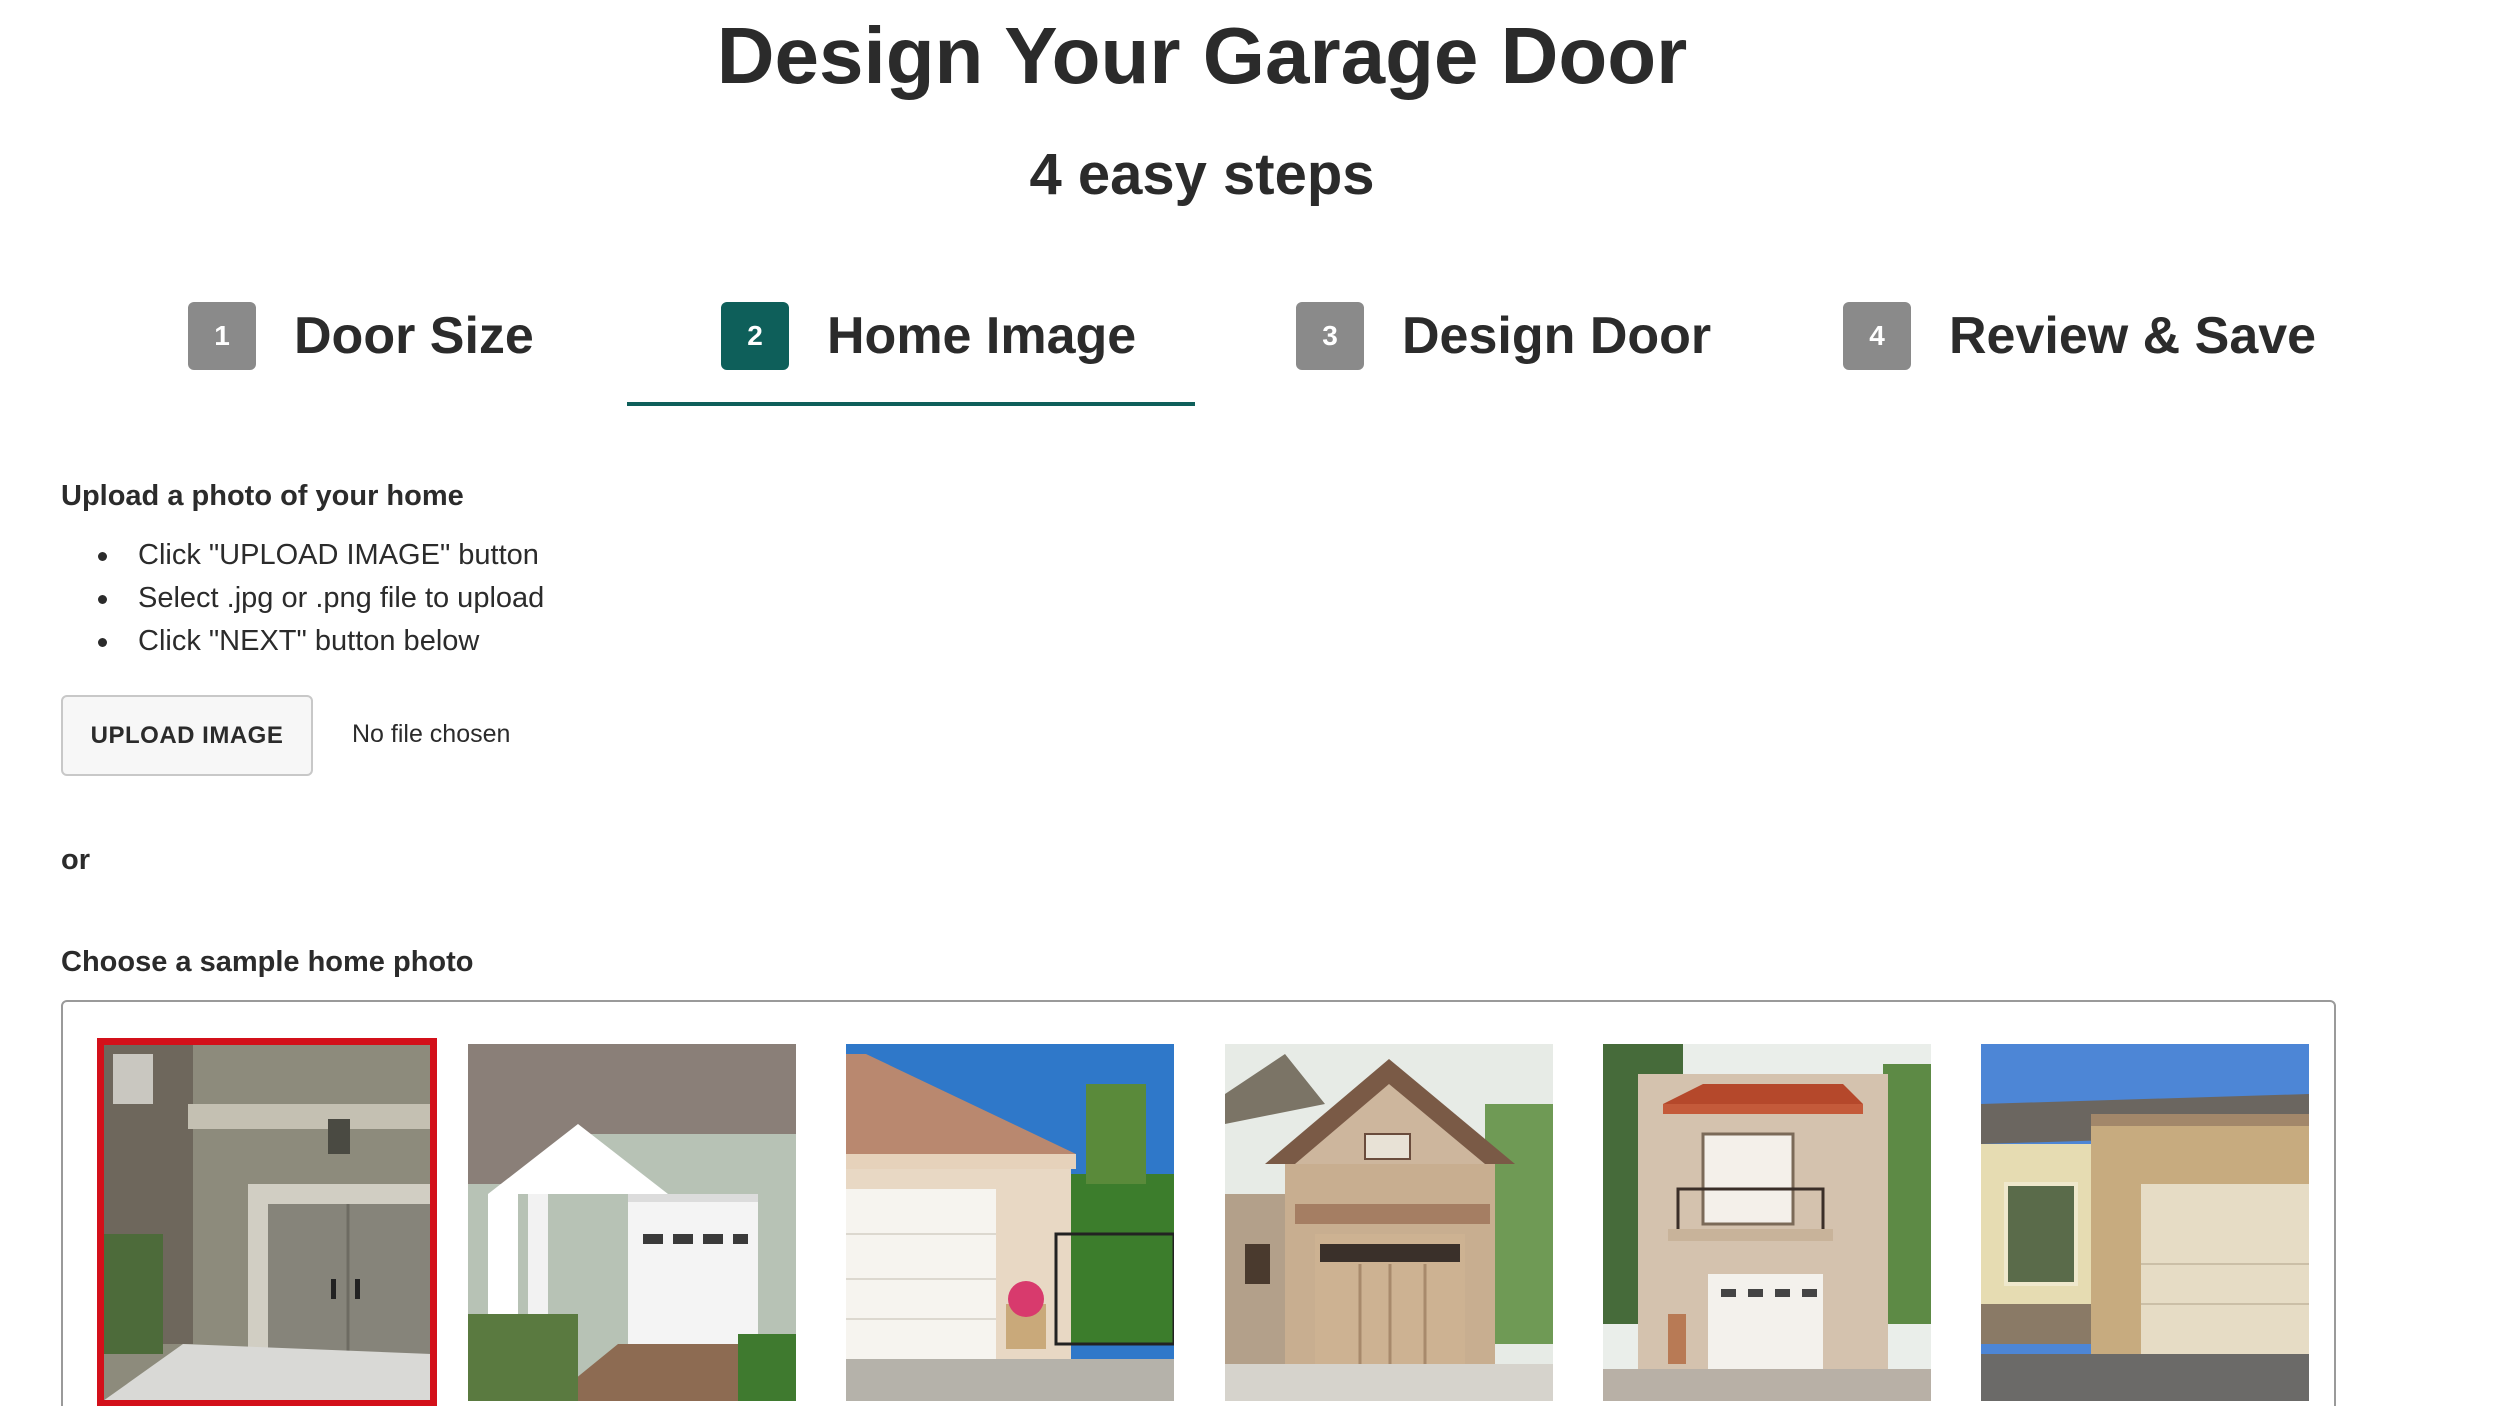 This screenshot has height=1406, width=2500. I want to click on tab-door-size: 1 Door Size, so click(361, 350).